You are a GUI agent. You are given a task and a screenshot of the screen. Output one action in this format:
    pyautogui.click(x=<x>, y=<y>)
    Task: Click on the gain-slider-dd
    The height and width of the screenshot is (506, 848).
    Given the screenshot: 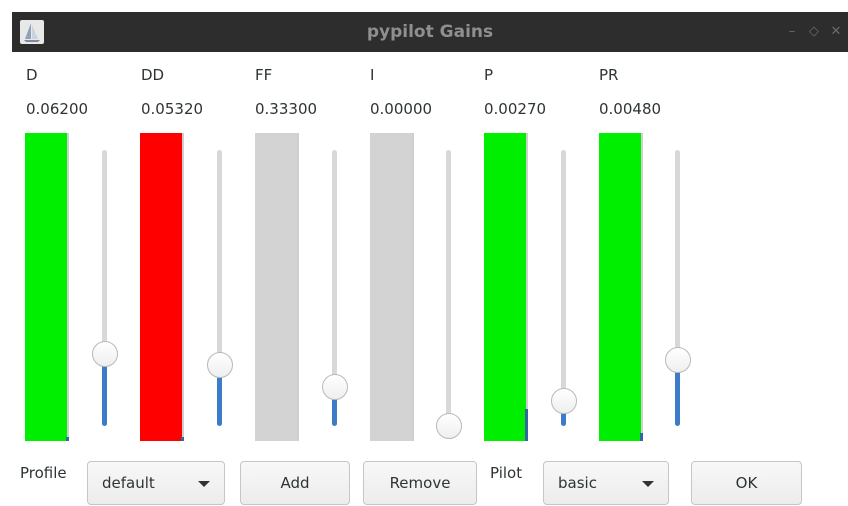 What is the action you would take?
    pyautogui.click(x=220, y=288)
    